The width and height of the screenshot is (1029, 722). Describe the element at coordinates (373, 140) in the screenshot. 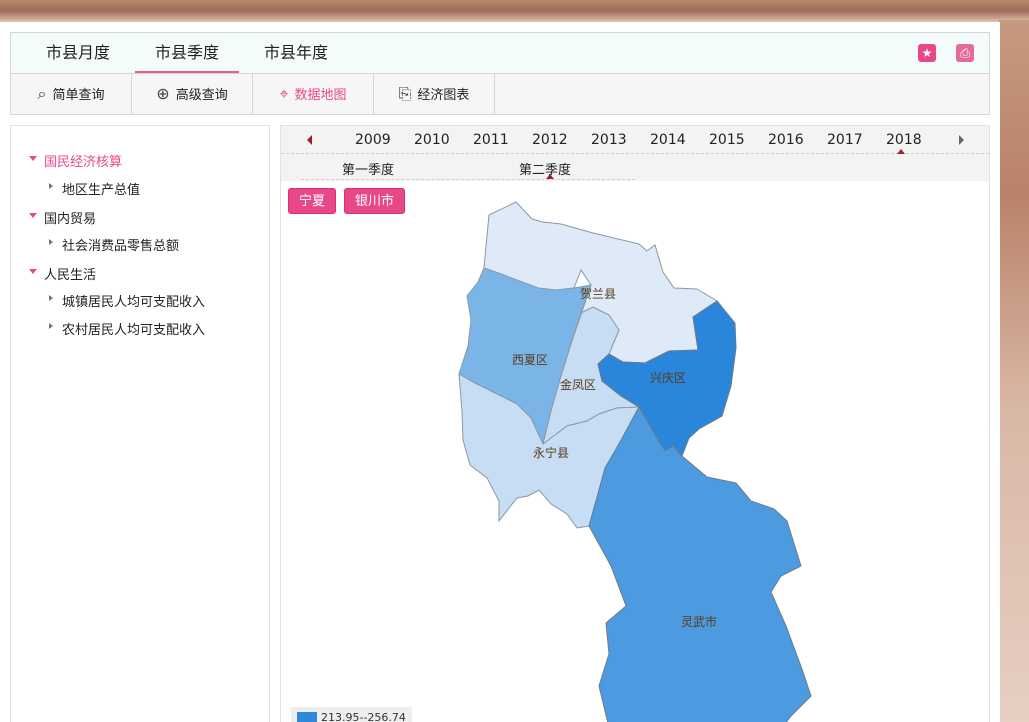

I see `year-2009: 2009` at that location.